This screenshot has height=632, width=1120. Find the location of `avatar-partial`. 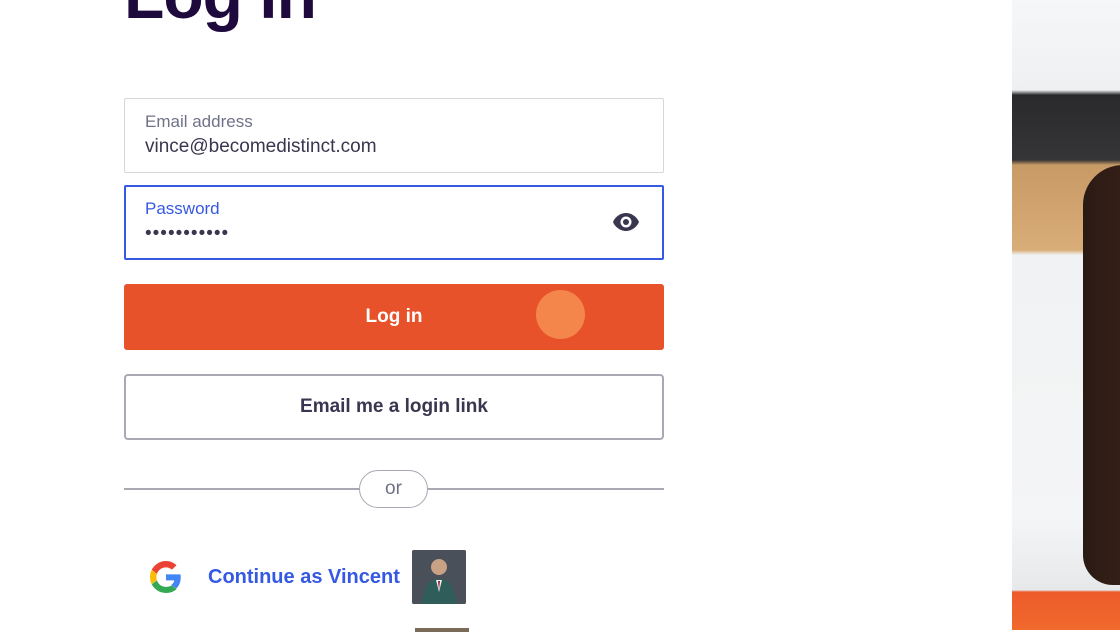

avatar-partial is located at coordinates (442, 630).